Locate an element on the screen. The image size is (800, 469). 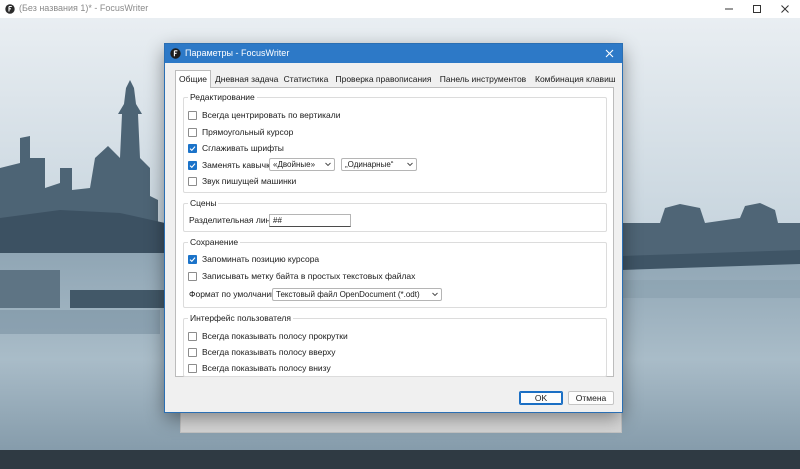
show-header-option: Всегда показывать полосу вверху is located at coordinates (262, 352).